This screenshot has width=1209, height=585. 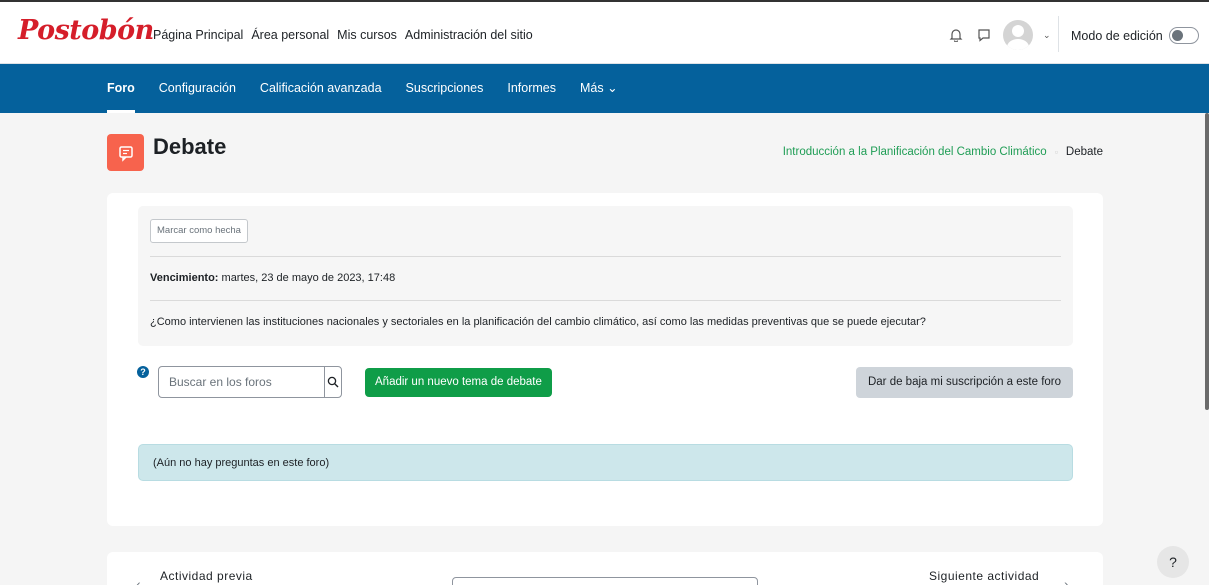 I want to click on tab-advanced-grading: Calificación avanzada, so click(x=321, y=88).